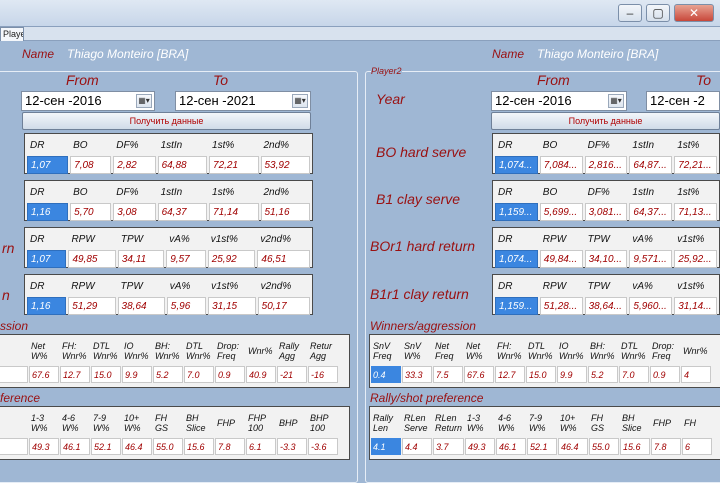 This screenshot has height=483, width=720. What do you see at coordinates (323, 446) in the screenshot?
I see `table-cell: -3.6` at bounding box center [323, 446].